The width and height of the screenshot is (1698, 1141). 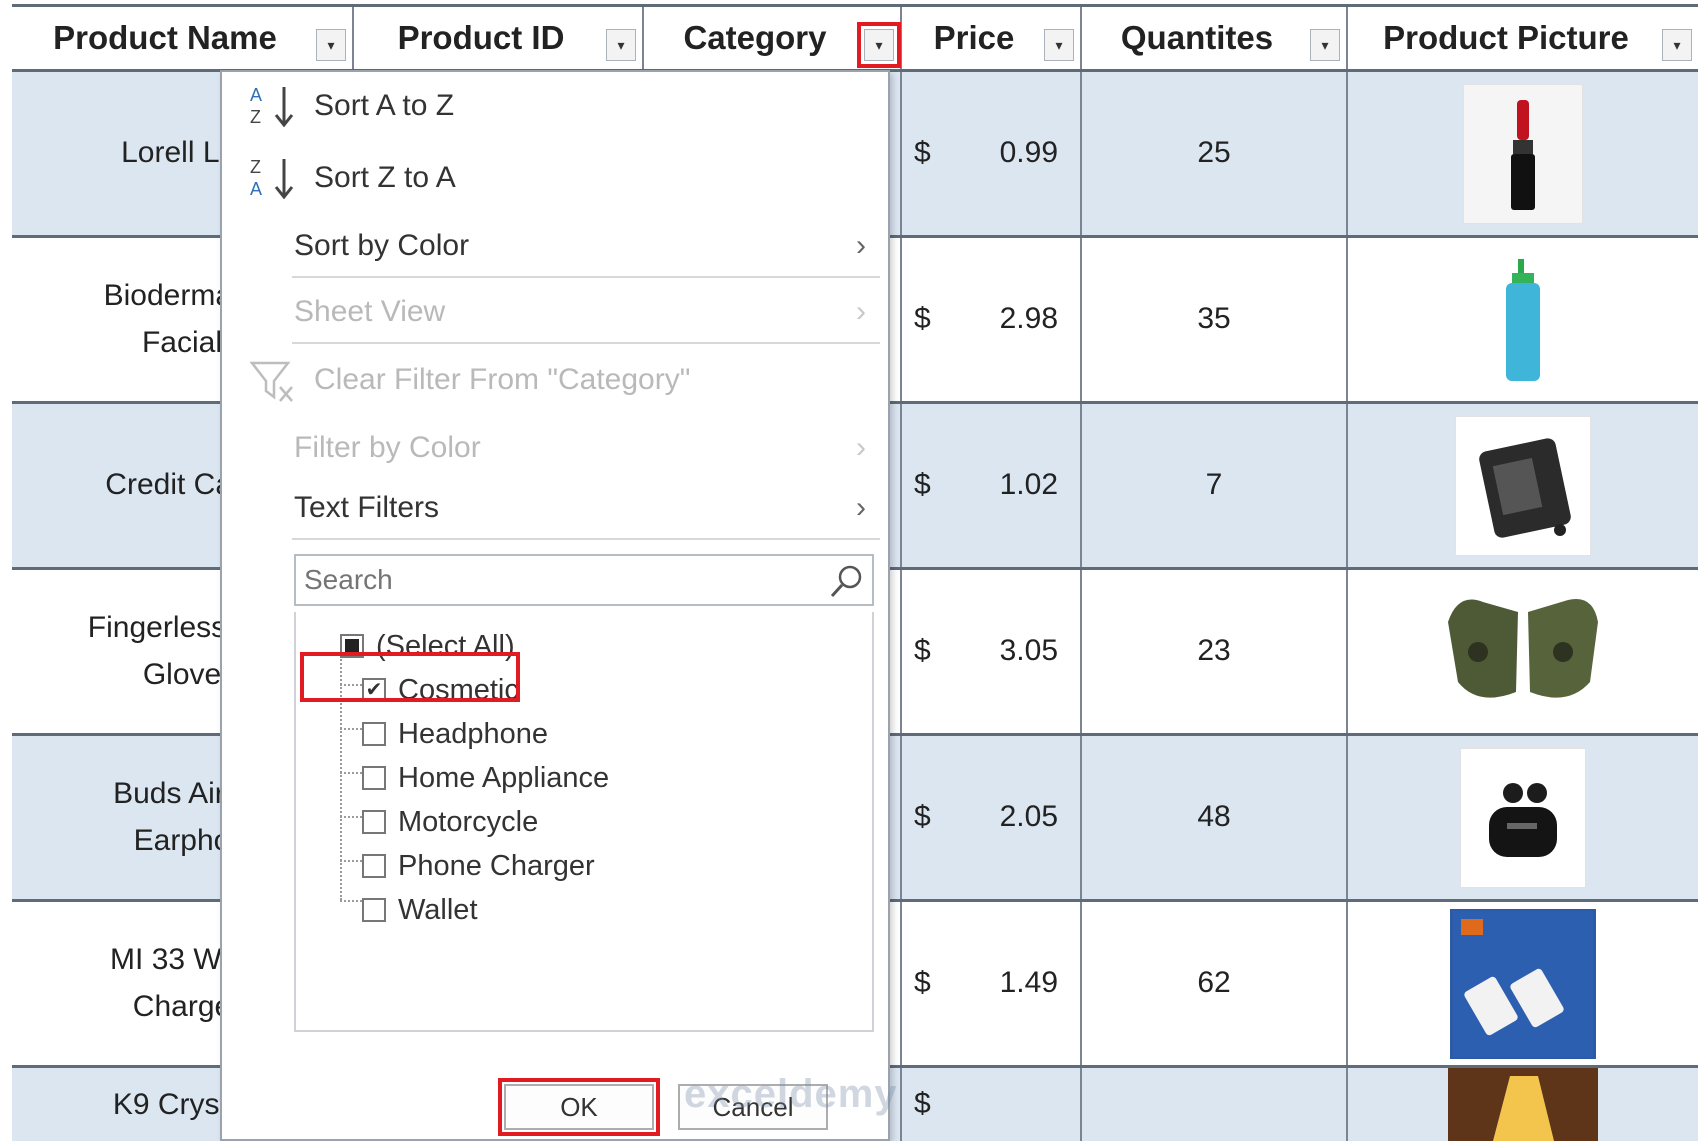 What do you see at coordinates (992, 817) in the screenshot?
I see `price-cell: $2.05` at bounding box center [992, 817].